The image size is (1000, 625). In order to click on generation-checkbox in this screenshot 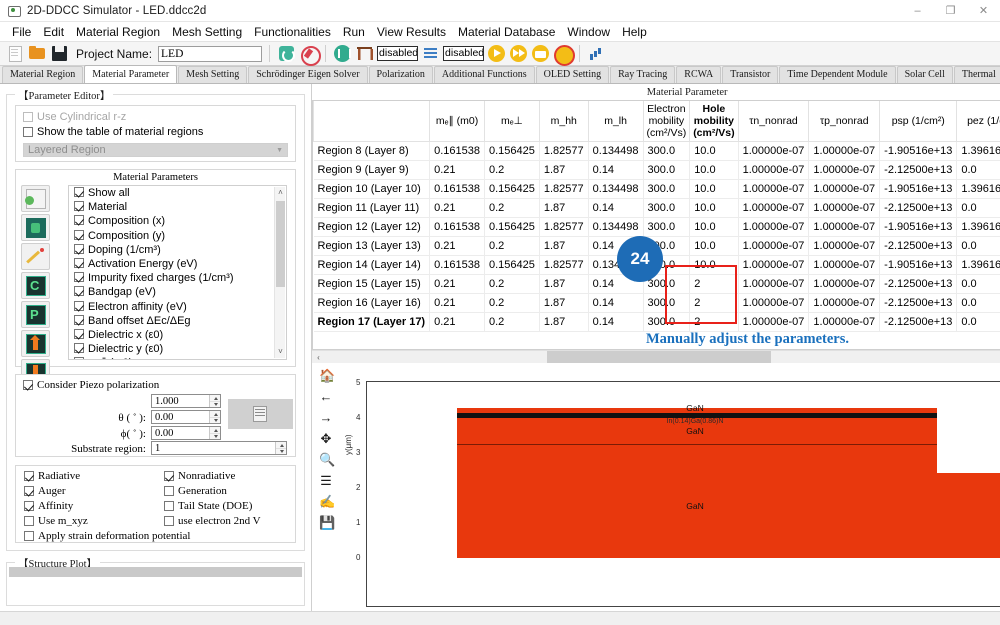, I will do `click(169, 491)`.